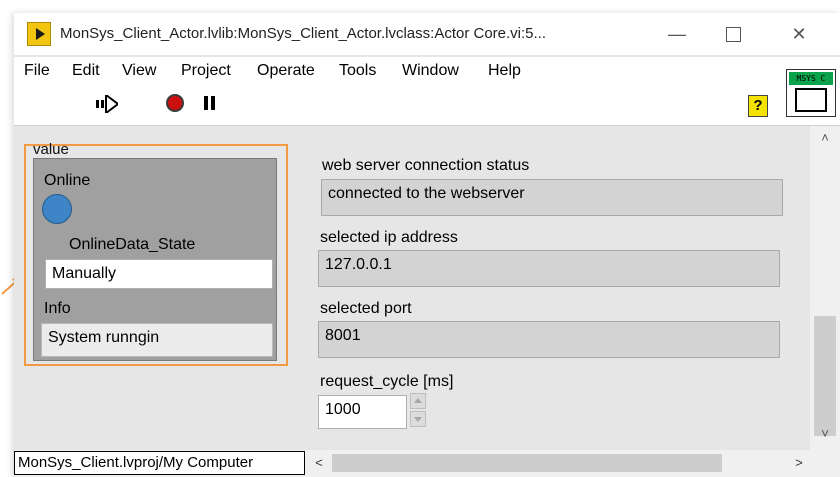 Image resolution: width=840 pixels, height=477 pixels. I want to click on online-state-label: OnlineData_State, so click(132, 244).